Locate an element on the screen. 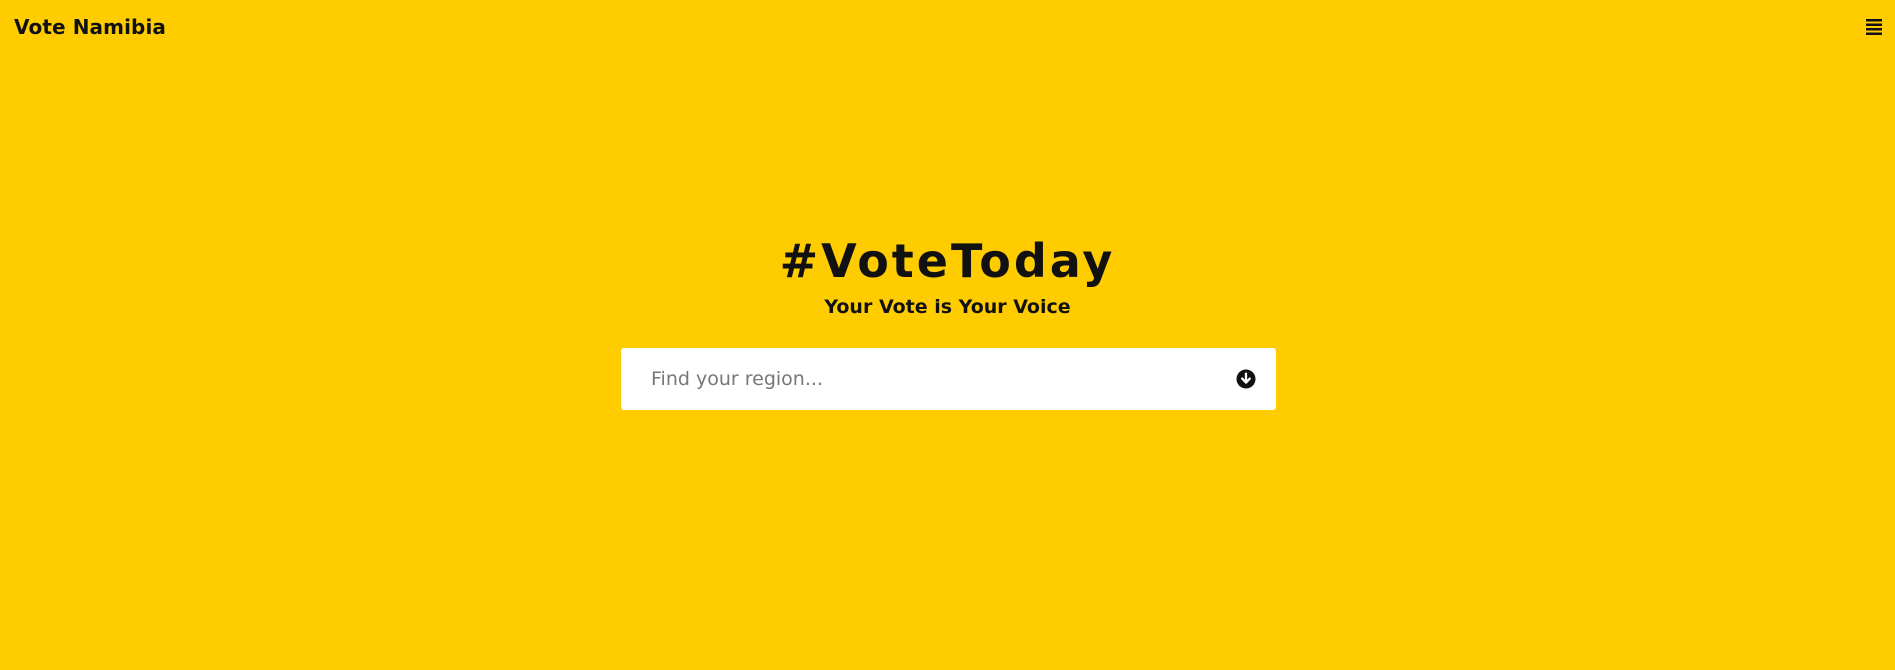 The width and height of the screenshot is (1895, 670). region-search-box is located at coordinates (948, 379).